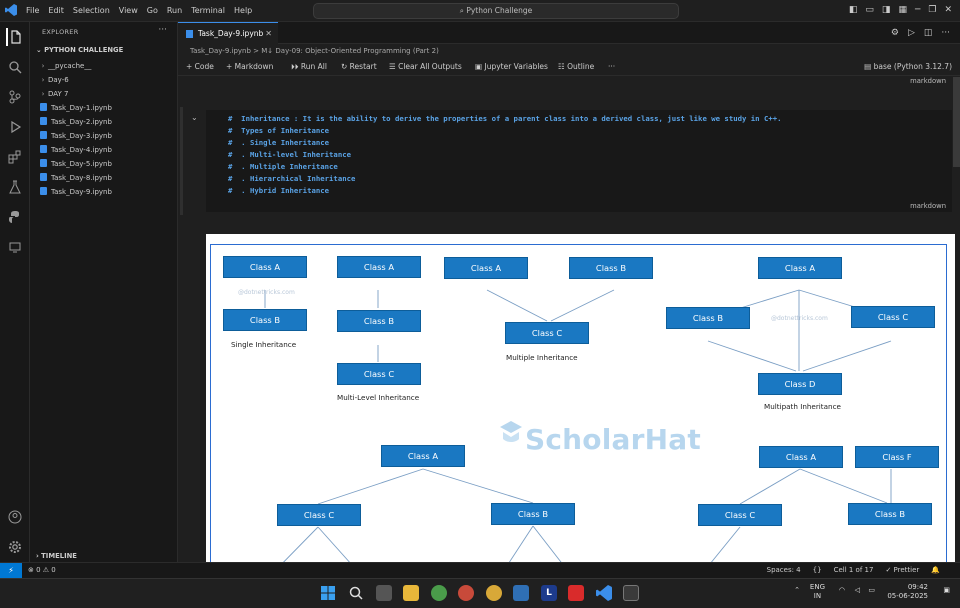 This screenshot has width=960, height=608. I want to click on menu-help: Help, so click(243, 10).